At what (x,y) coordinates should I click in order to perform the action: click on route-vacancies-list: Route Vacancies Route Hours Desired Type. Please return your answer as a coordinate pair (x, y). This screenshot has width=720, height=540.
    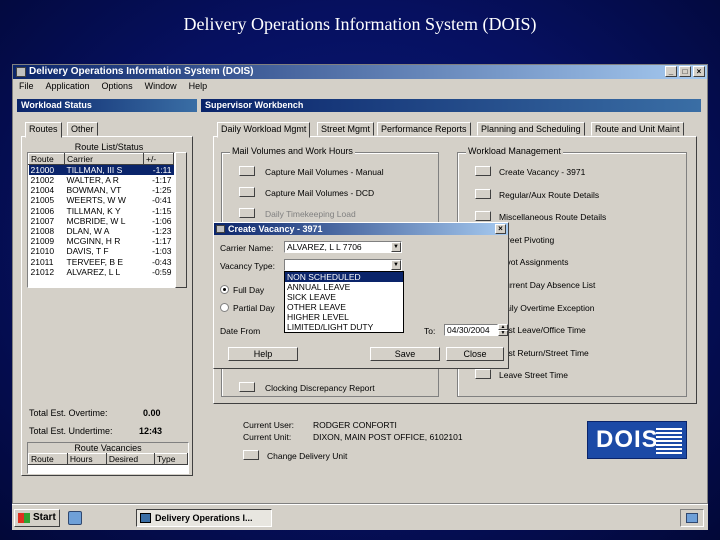
    Looking at the image, I should click on (108, 458).